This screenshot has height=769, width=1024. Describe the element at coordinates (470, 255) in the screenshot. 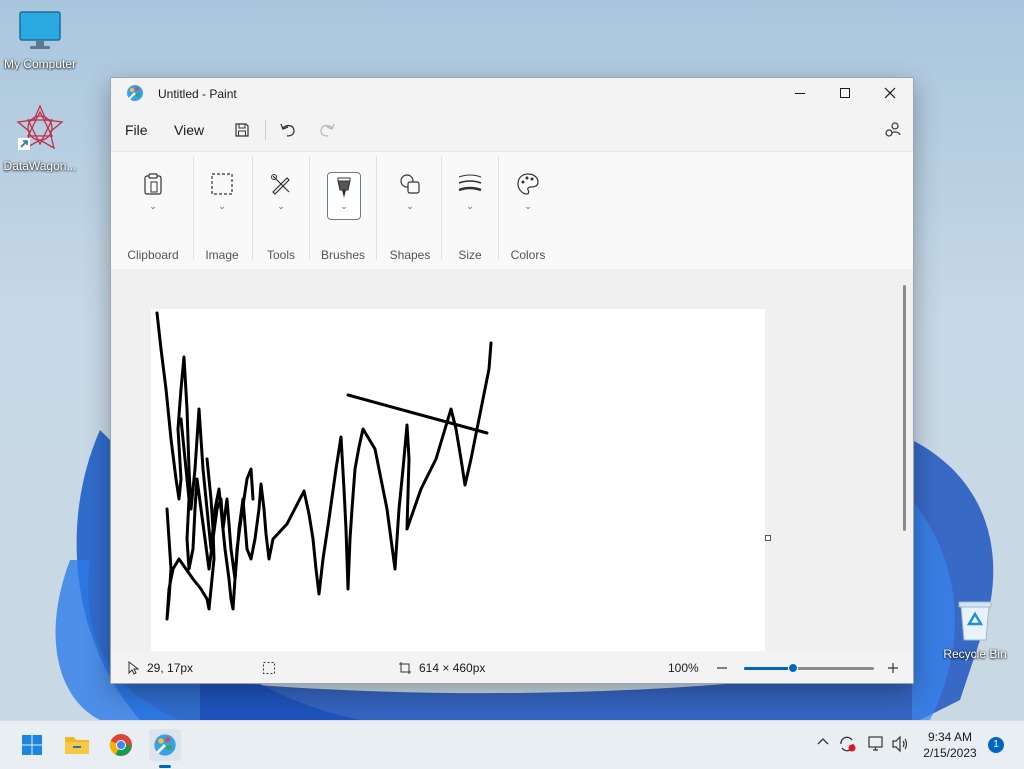

I see `group-label: Size` at that location.